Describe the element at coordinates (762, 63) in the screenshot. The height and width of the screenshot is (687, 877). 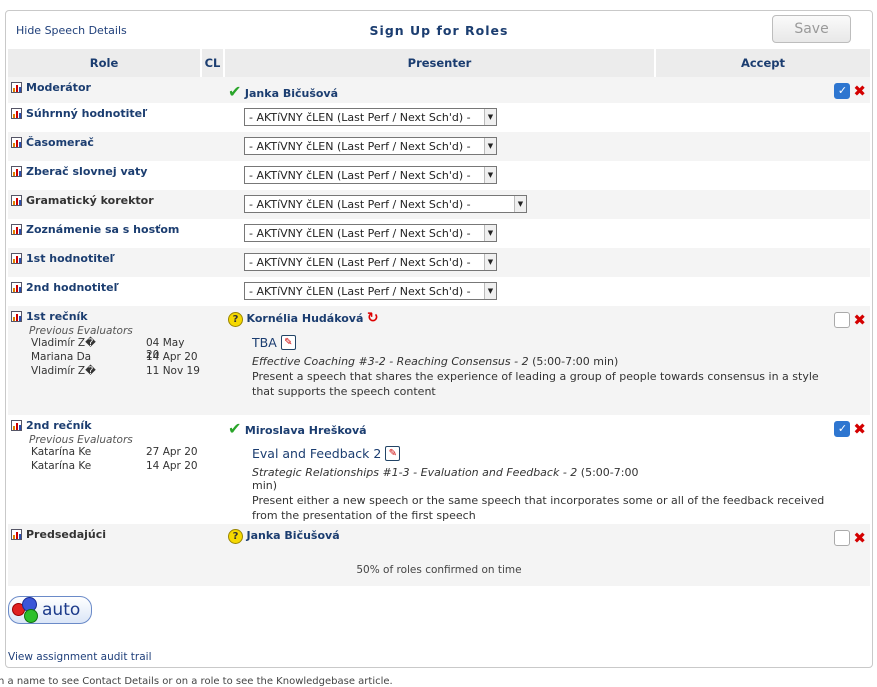
I see `column-header-accept: Accept` at that location.